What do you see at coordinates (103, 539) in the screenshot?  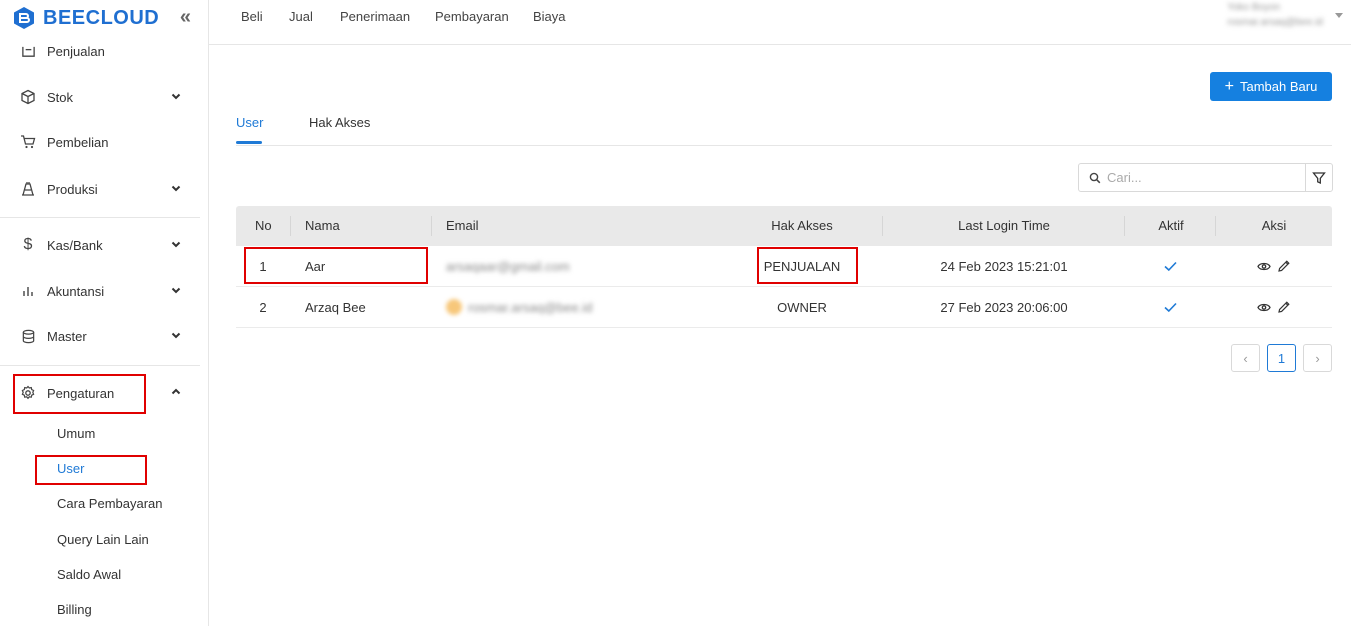 I see `sidebar-subitem-query-lain-lain: Query Lain Lain` at bounding box center [103, 539].